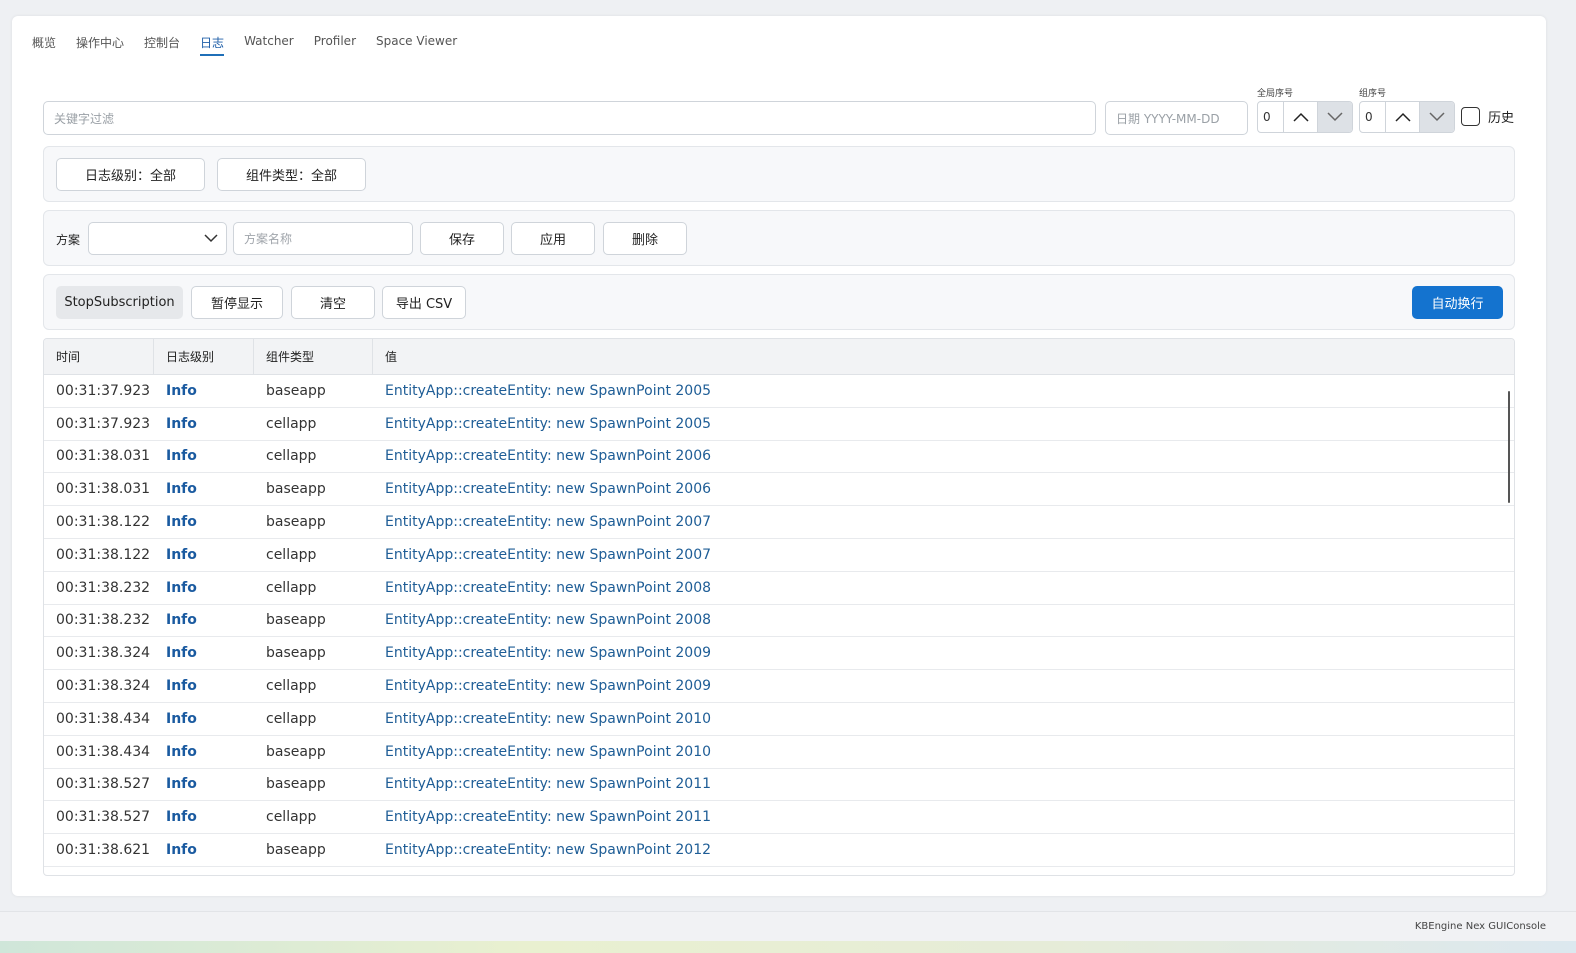  Describe the element at coordinates (44, 43) in the screenshot. I see `tab-overview: 概览` at that location.